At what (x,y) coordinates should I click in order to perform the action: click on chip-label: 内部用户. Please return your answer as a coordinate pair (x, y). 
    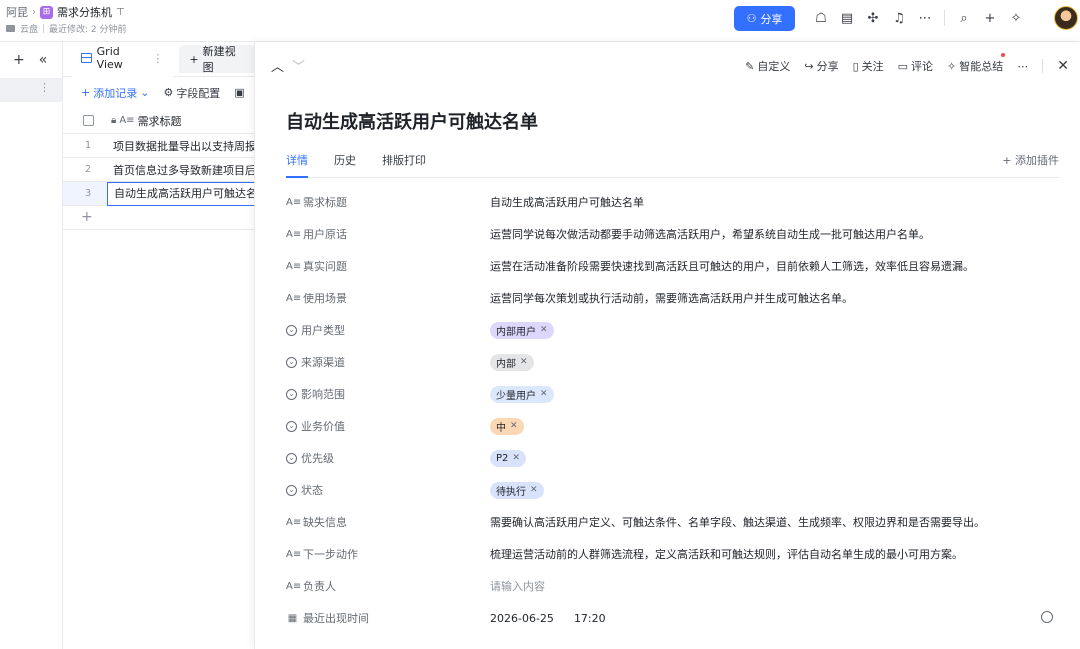
    Looking at the image, I should click on (516, 332).